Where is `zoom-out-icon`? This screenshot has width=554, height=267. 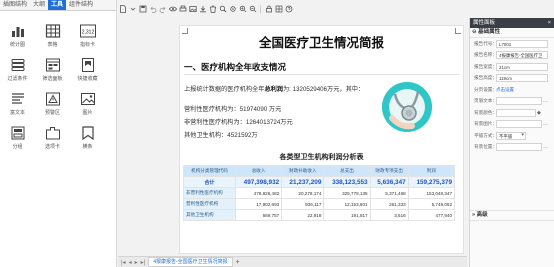 zoom-out-icon is located at coordinates (252, 9).